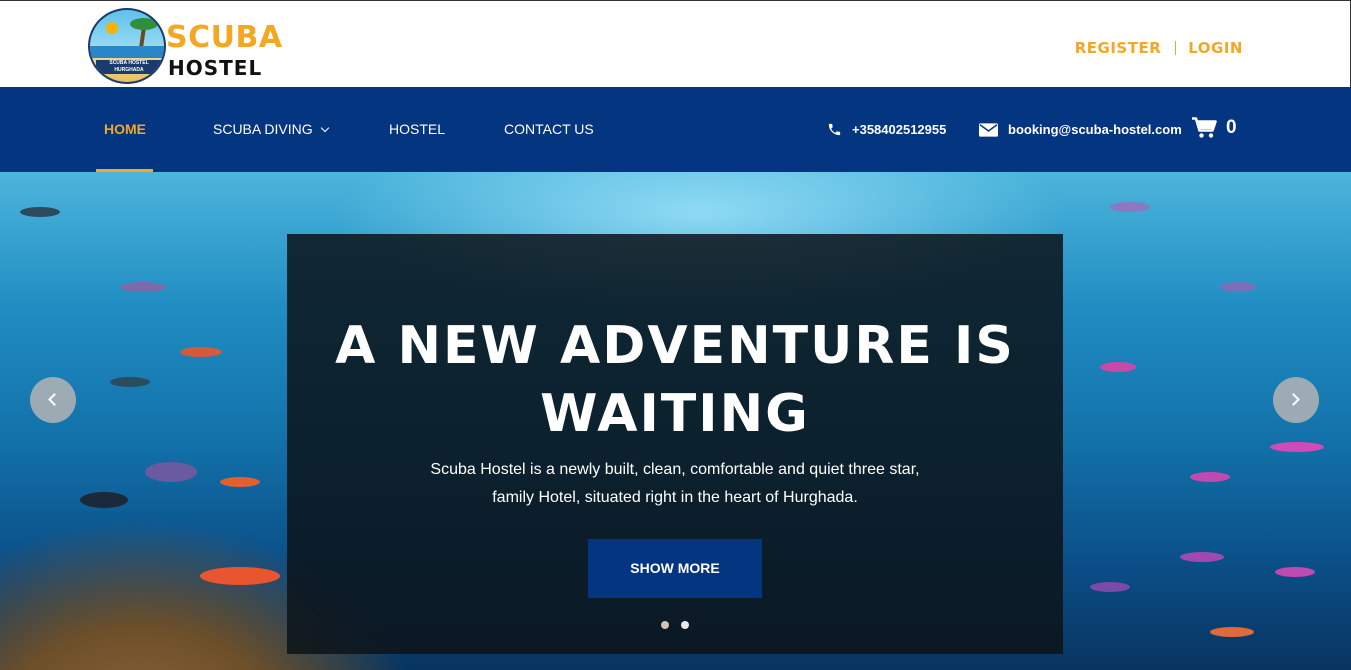 Image resolution: width=1351 pixels, height=670 pixels. What do you see at coordinates (263, 129) in the screenshot?
I see `nav-item-scuba-diving-label: SCUBA DIVING` at bounding box center [263, 129].